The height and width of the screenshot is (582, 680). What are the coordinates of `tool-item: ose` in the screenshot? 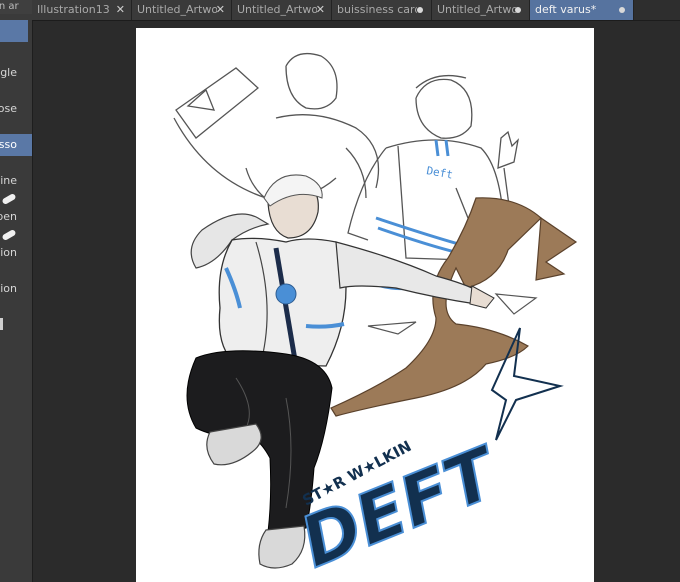 It's located at (16, 109).